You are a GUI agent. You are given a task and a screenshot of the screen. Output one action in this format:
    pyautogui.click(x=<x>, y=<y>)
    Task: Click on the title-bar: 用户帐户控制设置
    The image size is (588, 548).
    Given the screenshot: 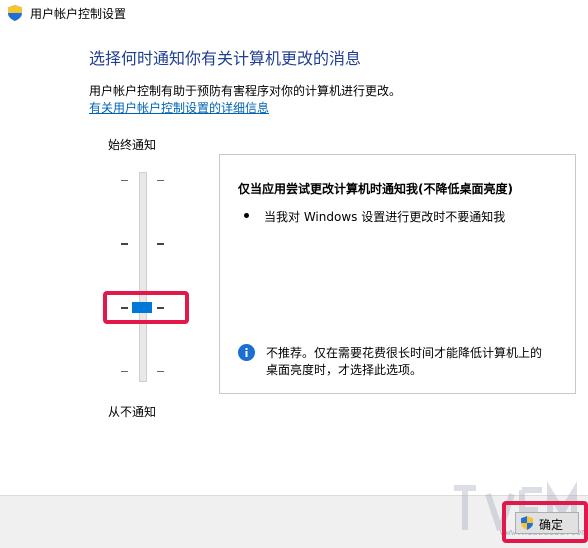 What is the action you would take?
    pyautogui.click(x=294, y=14)
    